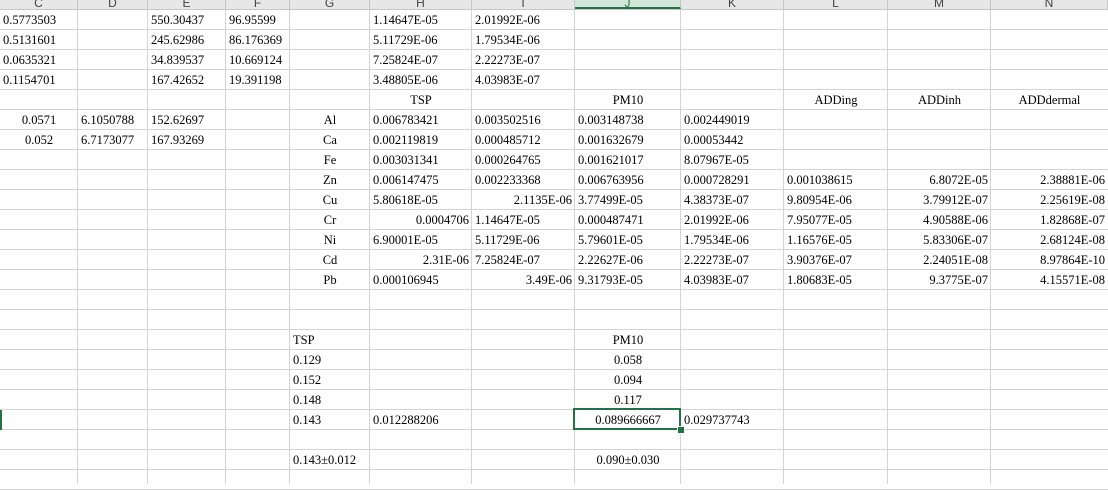 The image size is (1108, 490). Describe the element at coordinates (628, 240) in the screenshot. I see `cell-J-row12: 5.79601E-05` at that location.